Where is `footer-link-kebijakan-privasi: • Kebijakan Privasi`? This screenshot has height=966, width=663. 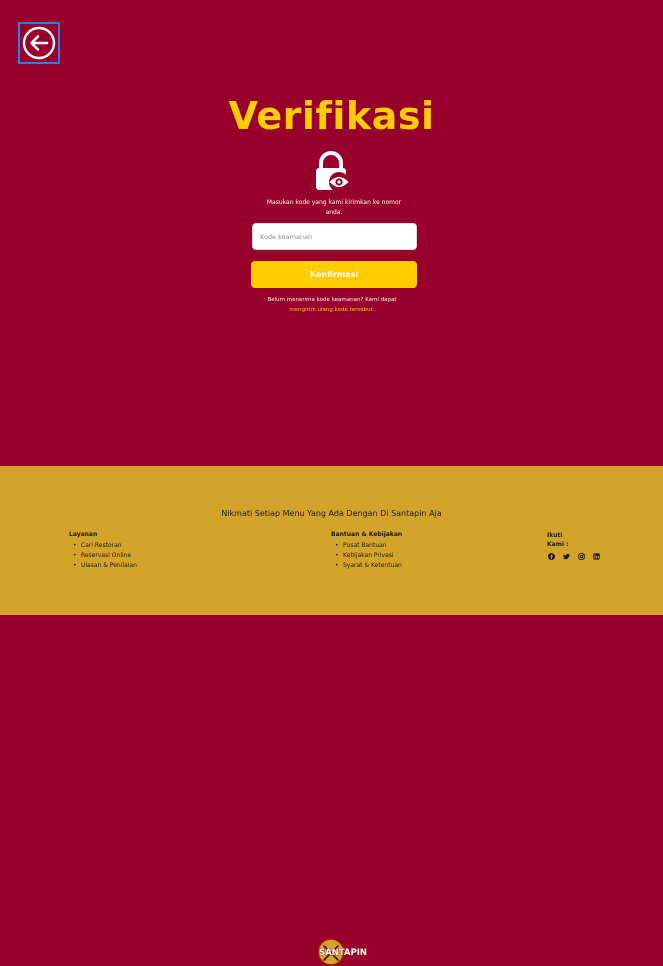 footer-link-kebijakan-privasi: • Kebijakan Privasi is located at coordinates (366, 556).